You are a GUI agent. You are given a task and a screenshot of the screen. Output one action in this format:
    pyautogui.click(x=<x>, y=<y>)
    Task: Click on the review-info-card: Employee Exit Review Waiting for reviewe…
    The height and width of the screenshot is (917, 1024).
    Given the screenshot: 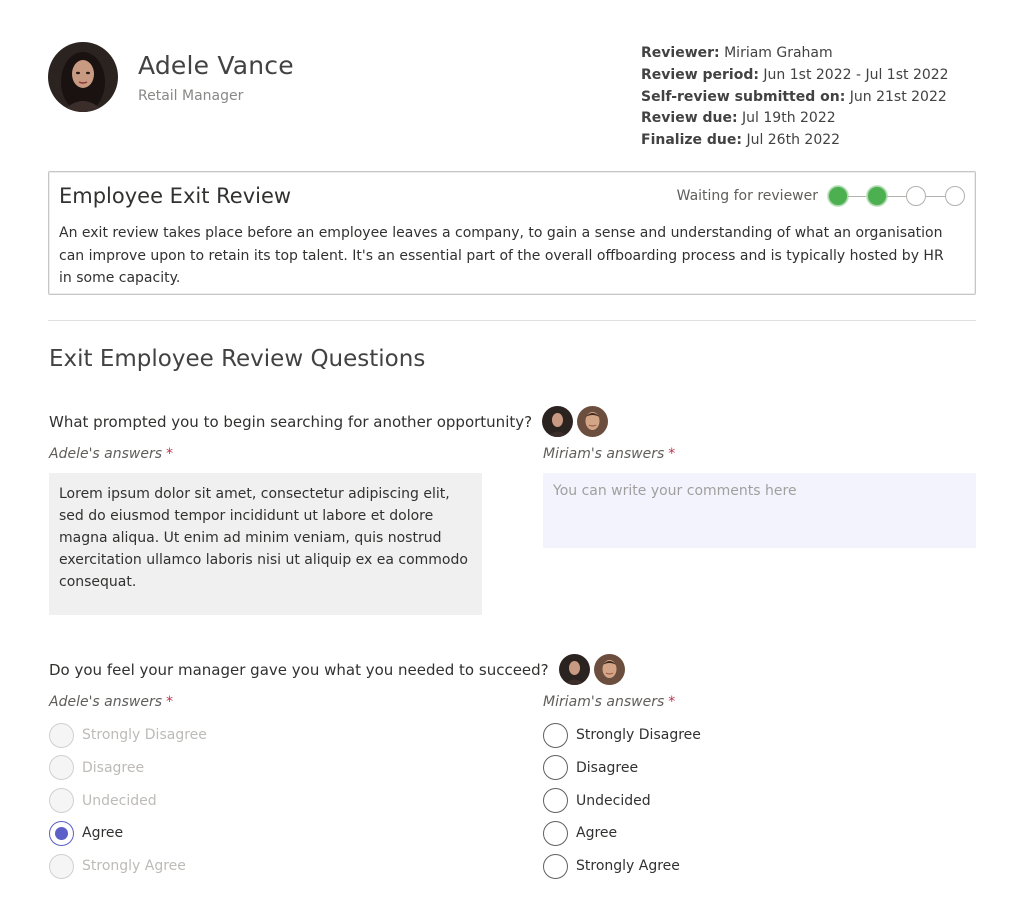 What is the action you would take?
    pyautogui.click(x=512, y=233)
    